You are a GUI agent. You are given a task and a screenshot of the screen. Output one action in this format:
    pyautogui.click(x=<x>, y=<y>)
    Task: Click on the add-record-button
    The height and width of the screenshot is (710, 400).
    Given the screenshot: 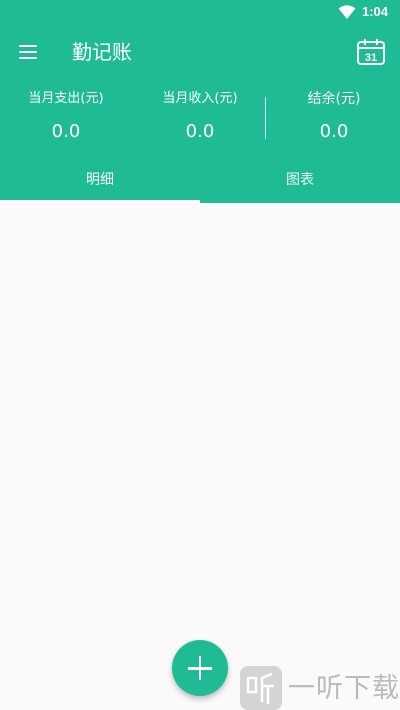 What is the action you would take?
    pyautogui.click(x=200, y=668)
    